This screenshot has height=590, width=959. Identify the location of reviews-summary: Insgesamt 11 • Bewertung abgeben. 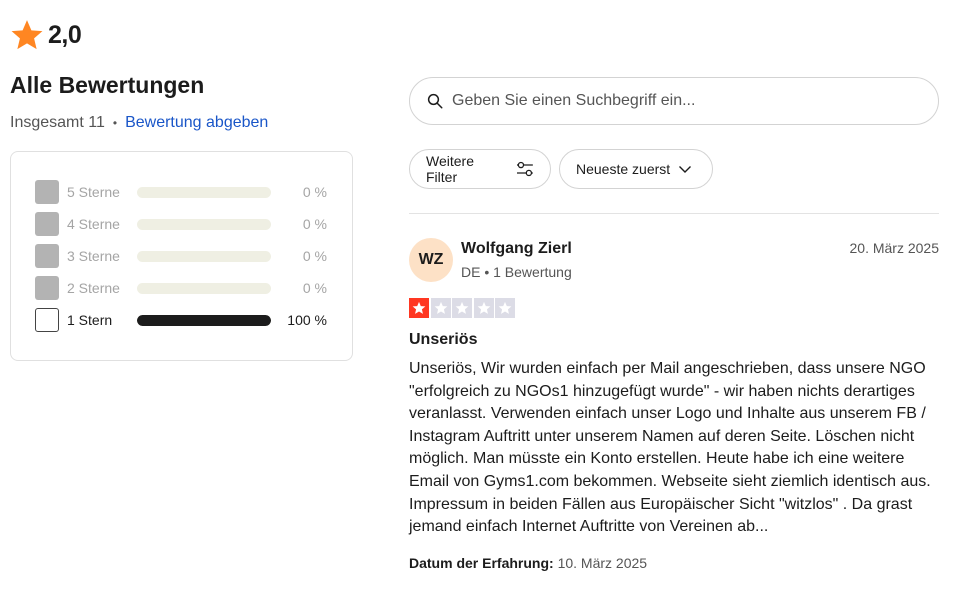
(139, 123).